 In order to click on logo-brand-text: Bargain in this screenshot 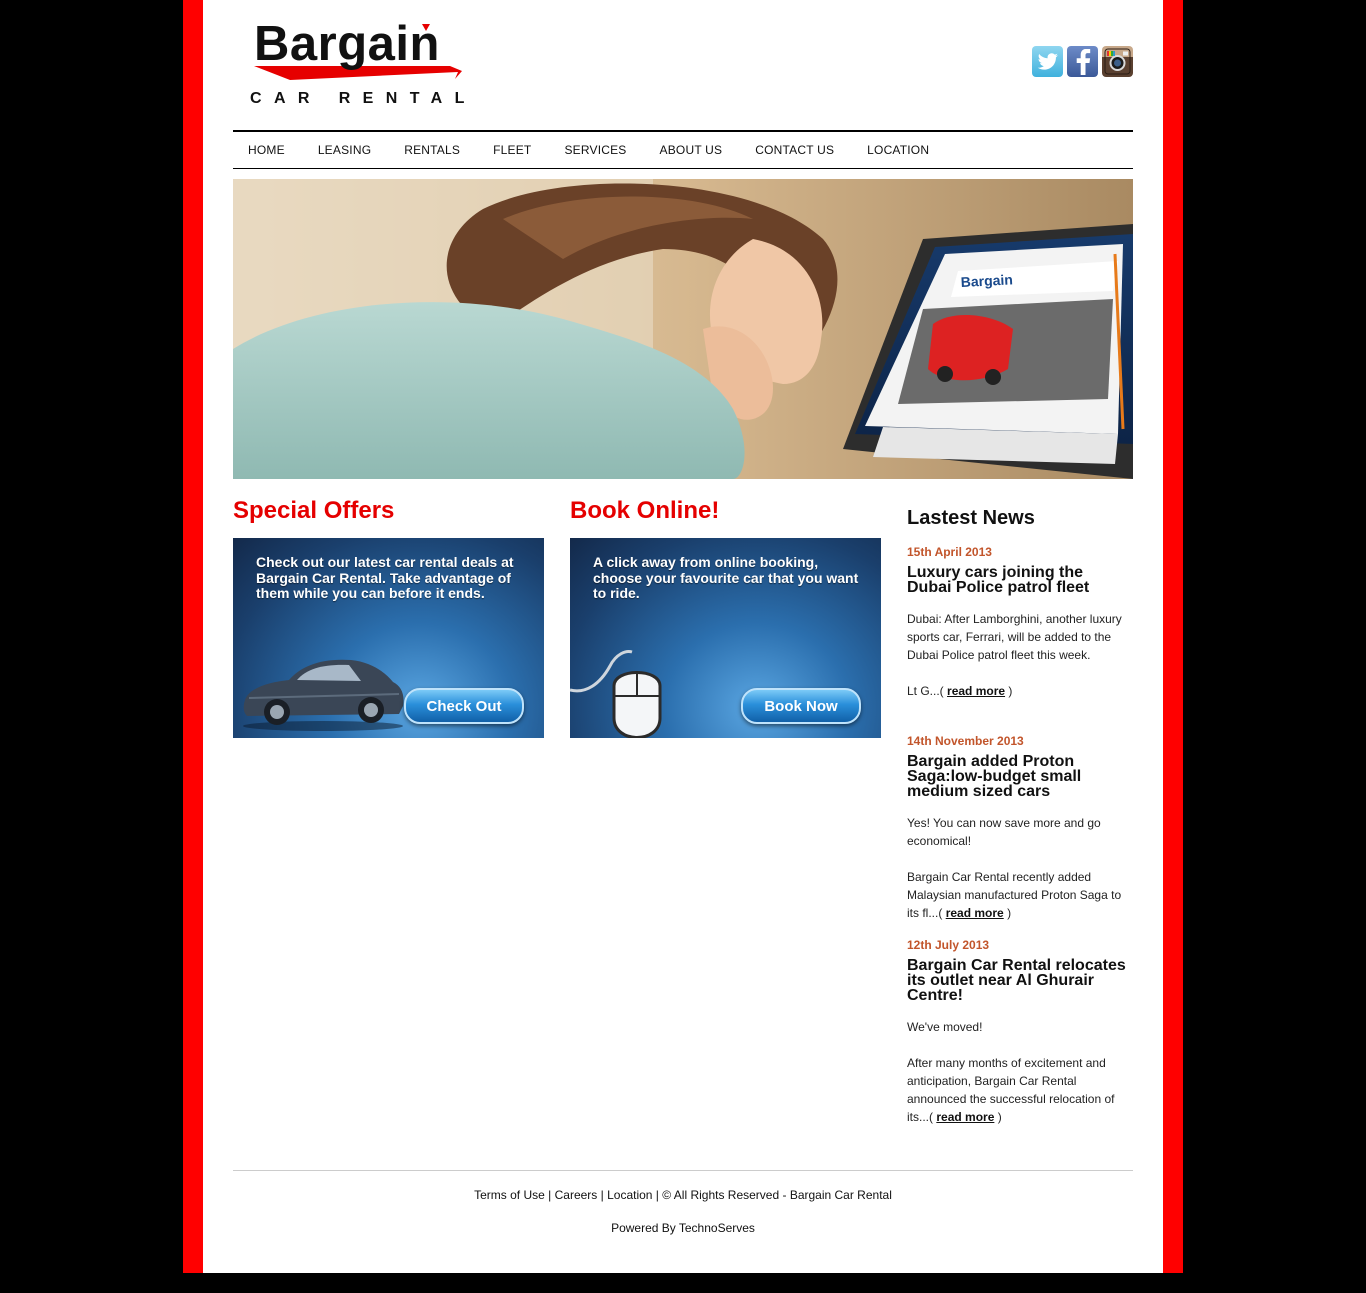, I will do `click(347, 44)`.